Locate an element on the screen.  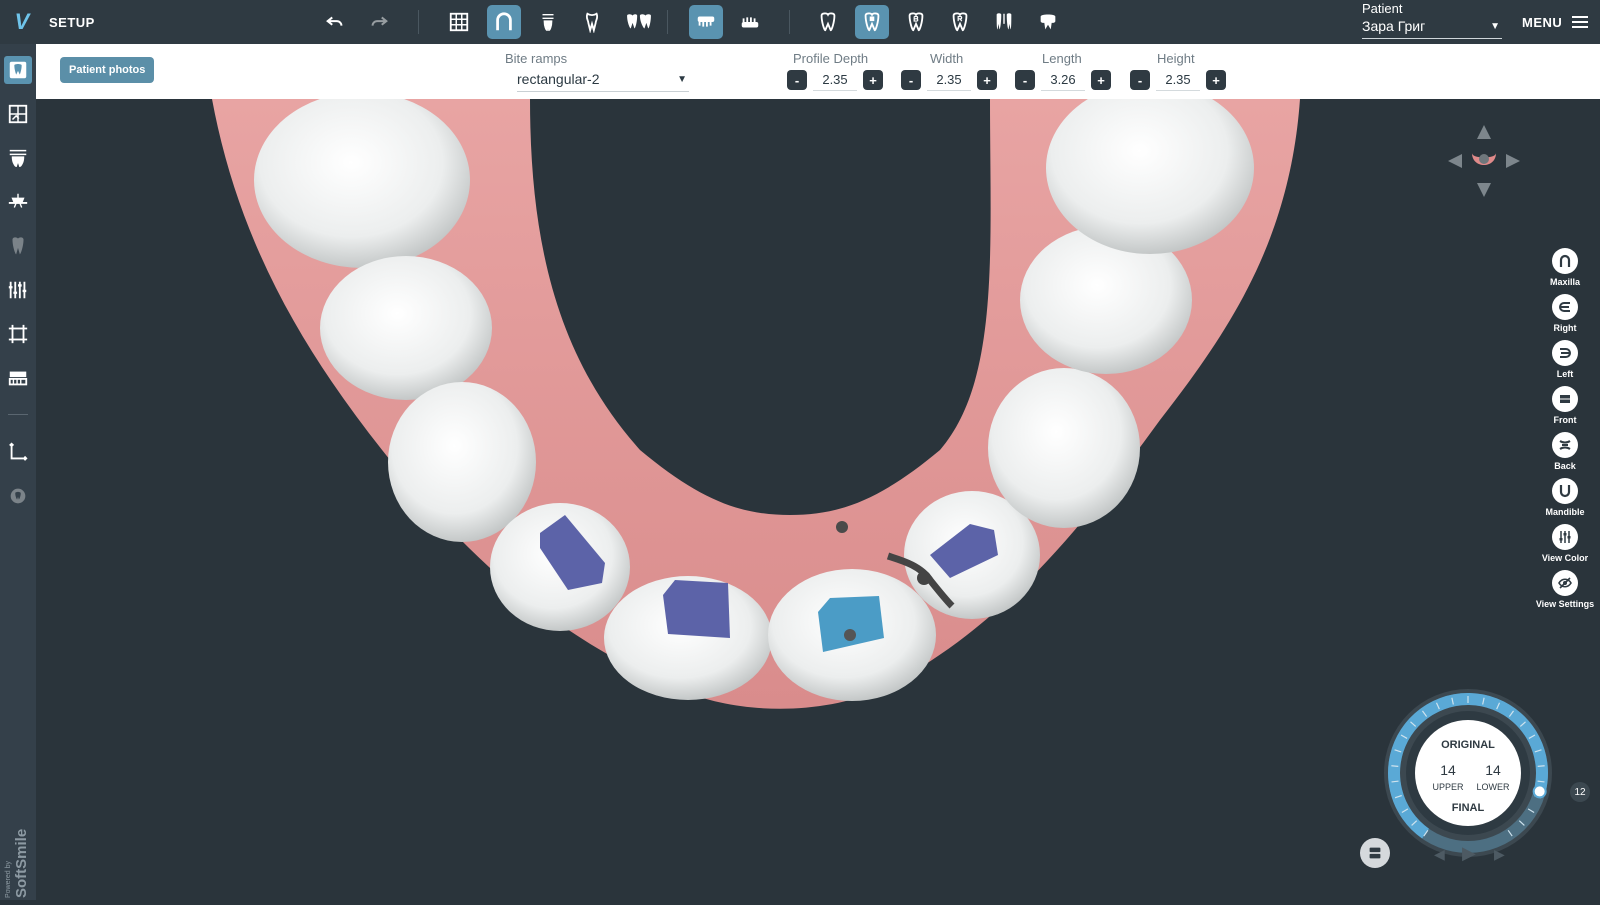
tooth-b-icon is located at coordinates (916, 22).